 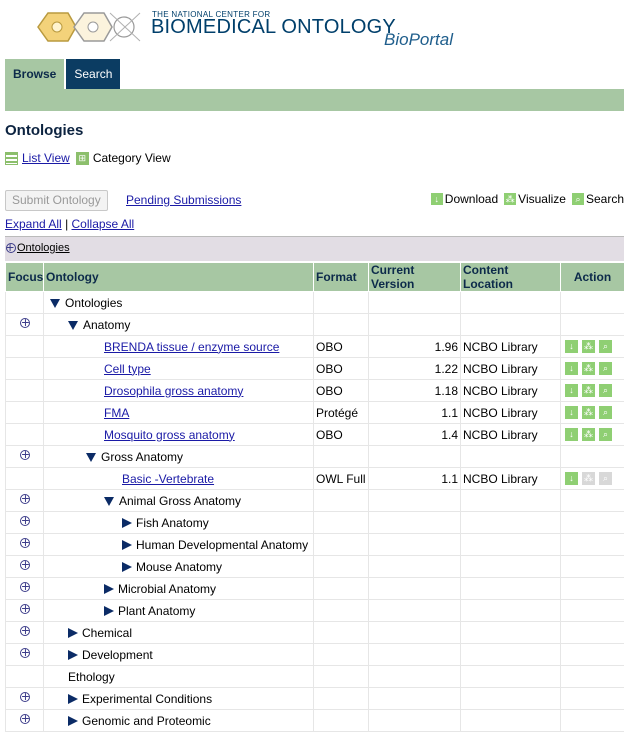 I want to click on ontology-link: FMA, so click(x=116, y=413).